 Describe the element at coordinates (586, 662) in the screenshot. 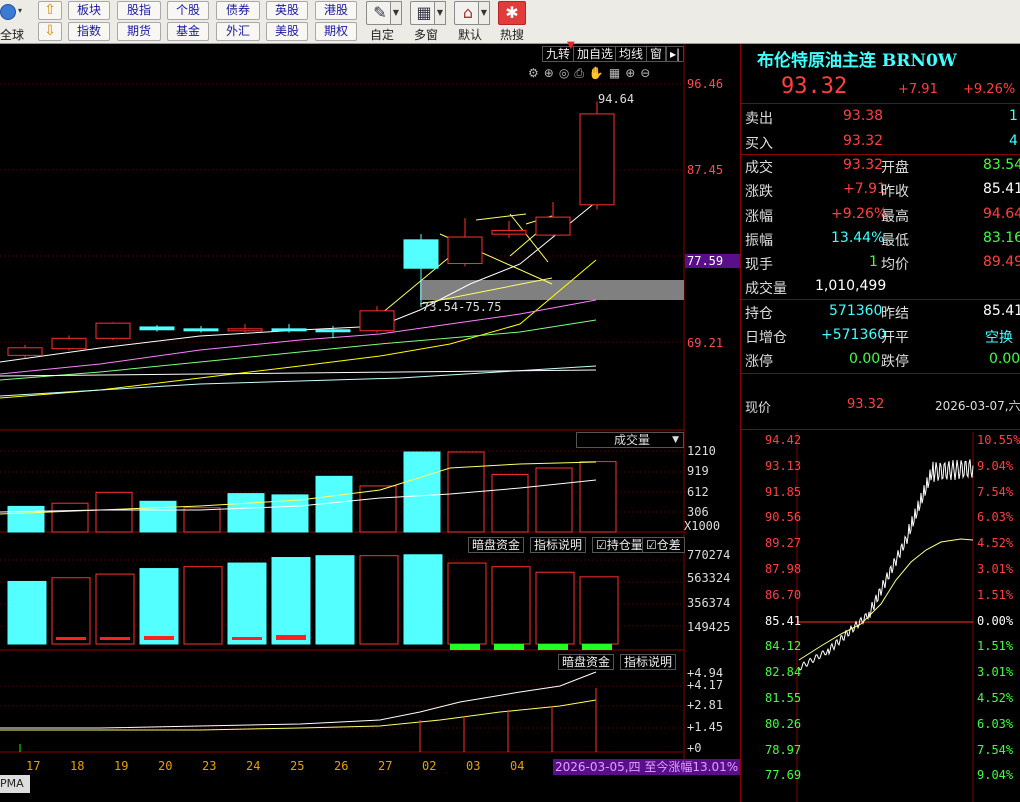

I see `dark-pool-button-2: 暗盘资金` at that location.